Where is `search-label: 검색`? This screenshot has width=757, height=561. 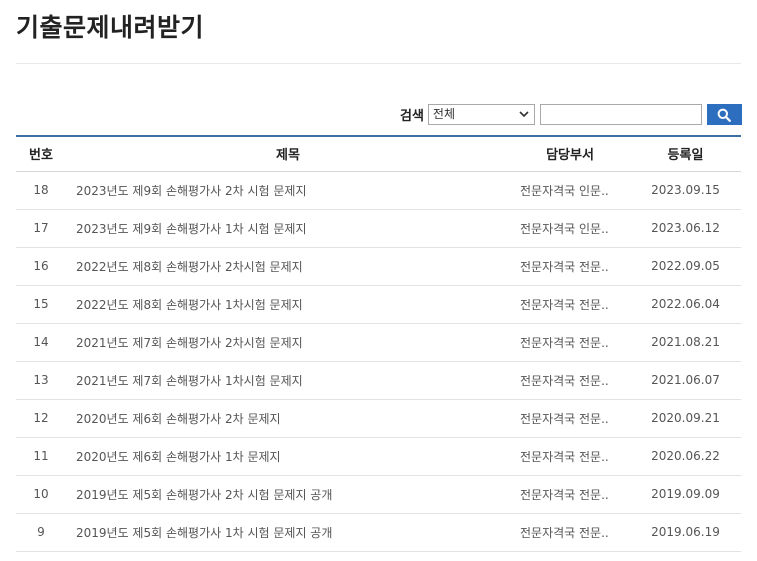
search-label: 검색 is located at coordinates (412, 116).